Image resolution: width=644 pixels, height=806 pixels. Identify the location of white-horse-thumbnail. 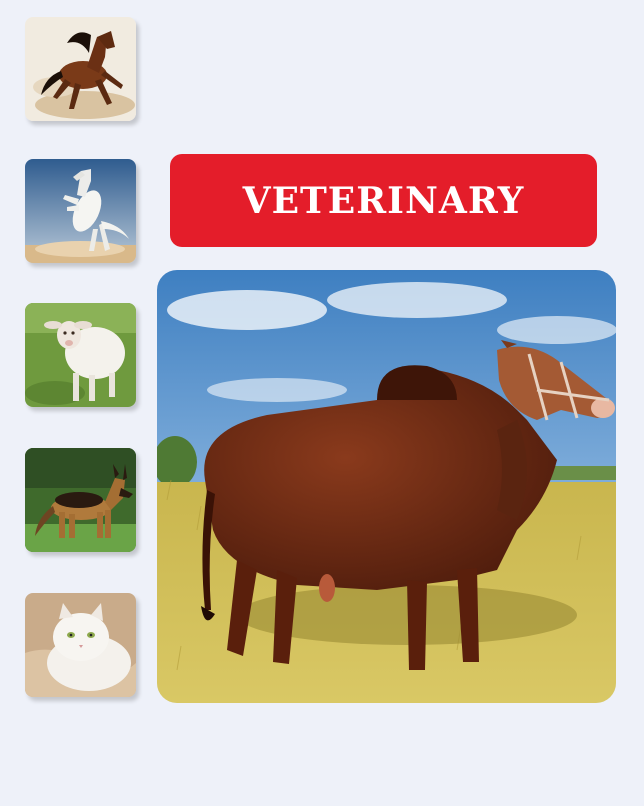
(80, 211).